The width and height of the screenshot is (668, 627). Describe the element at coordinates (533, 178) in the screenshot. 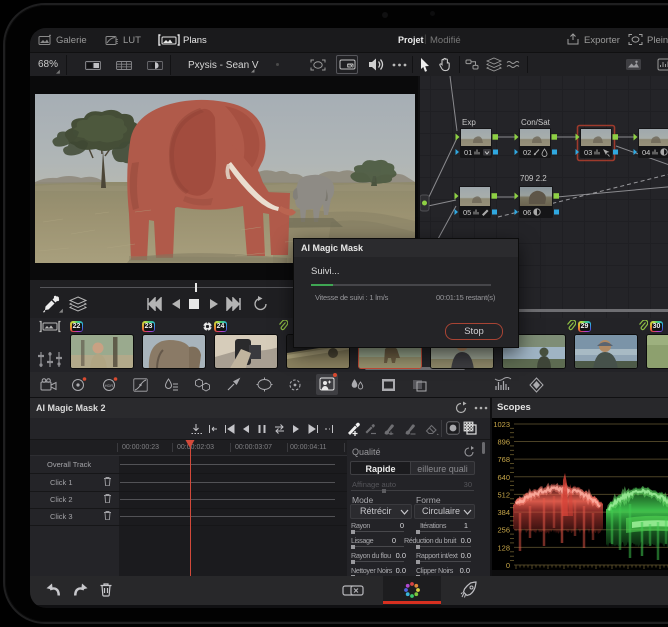

I see `svg-text: 709 2.2` at that location.